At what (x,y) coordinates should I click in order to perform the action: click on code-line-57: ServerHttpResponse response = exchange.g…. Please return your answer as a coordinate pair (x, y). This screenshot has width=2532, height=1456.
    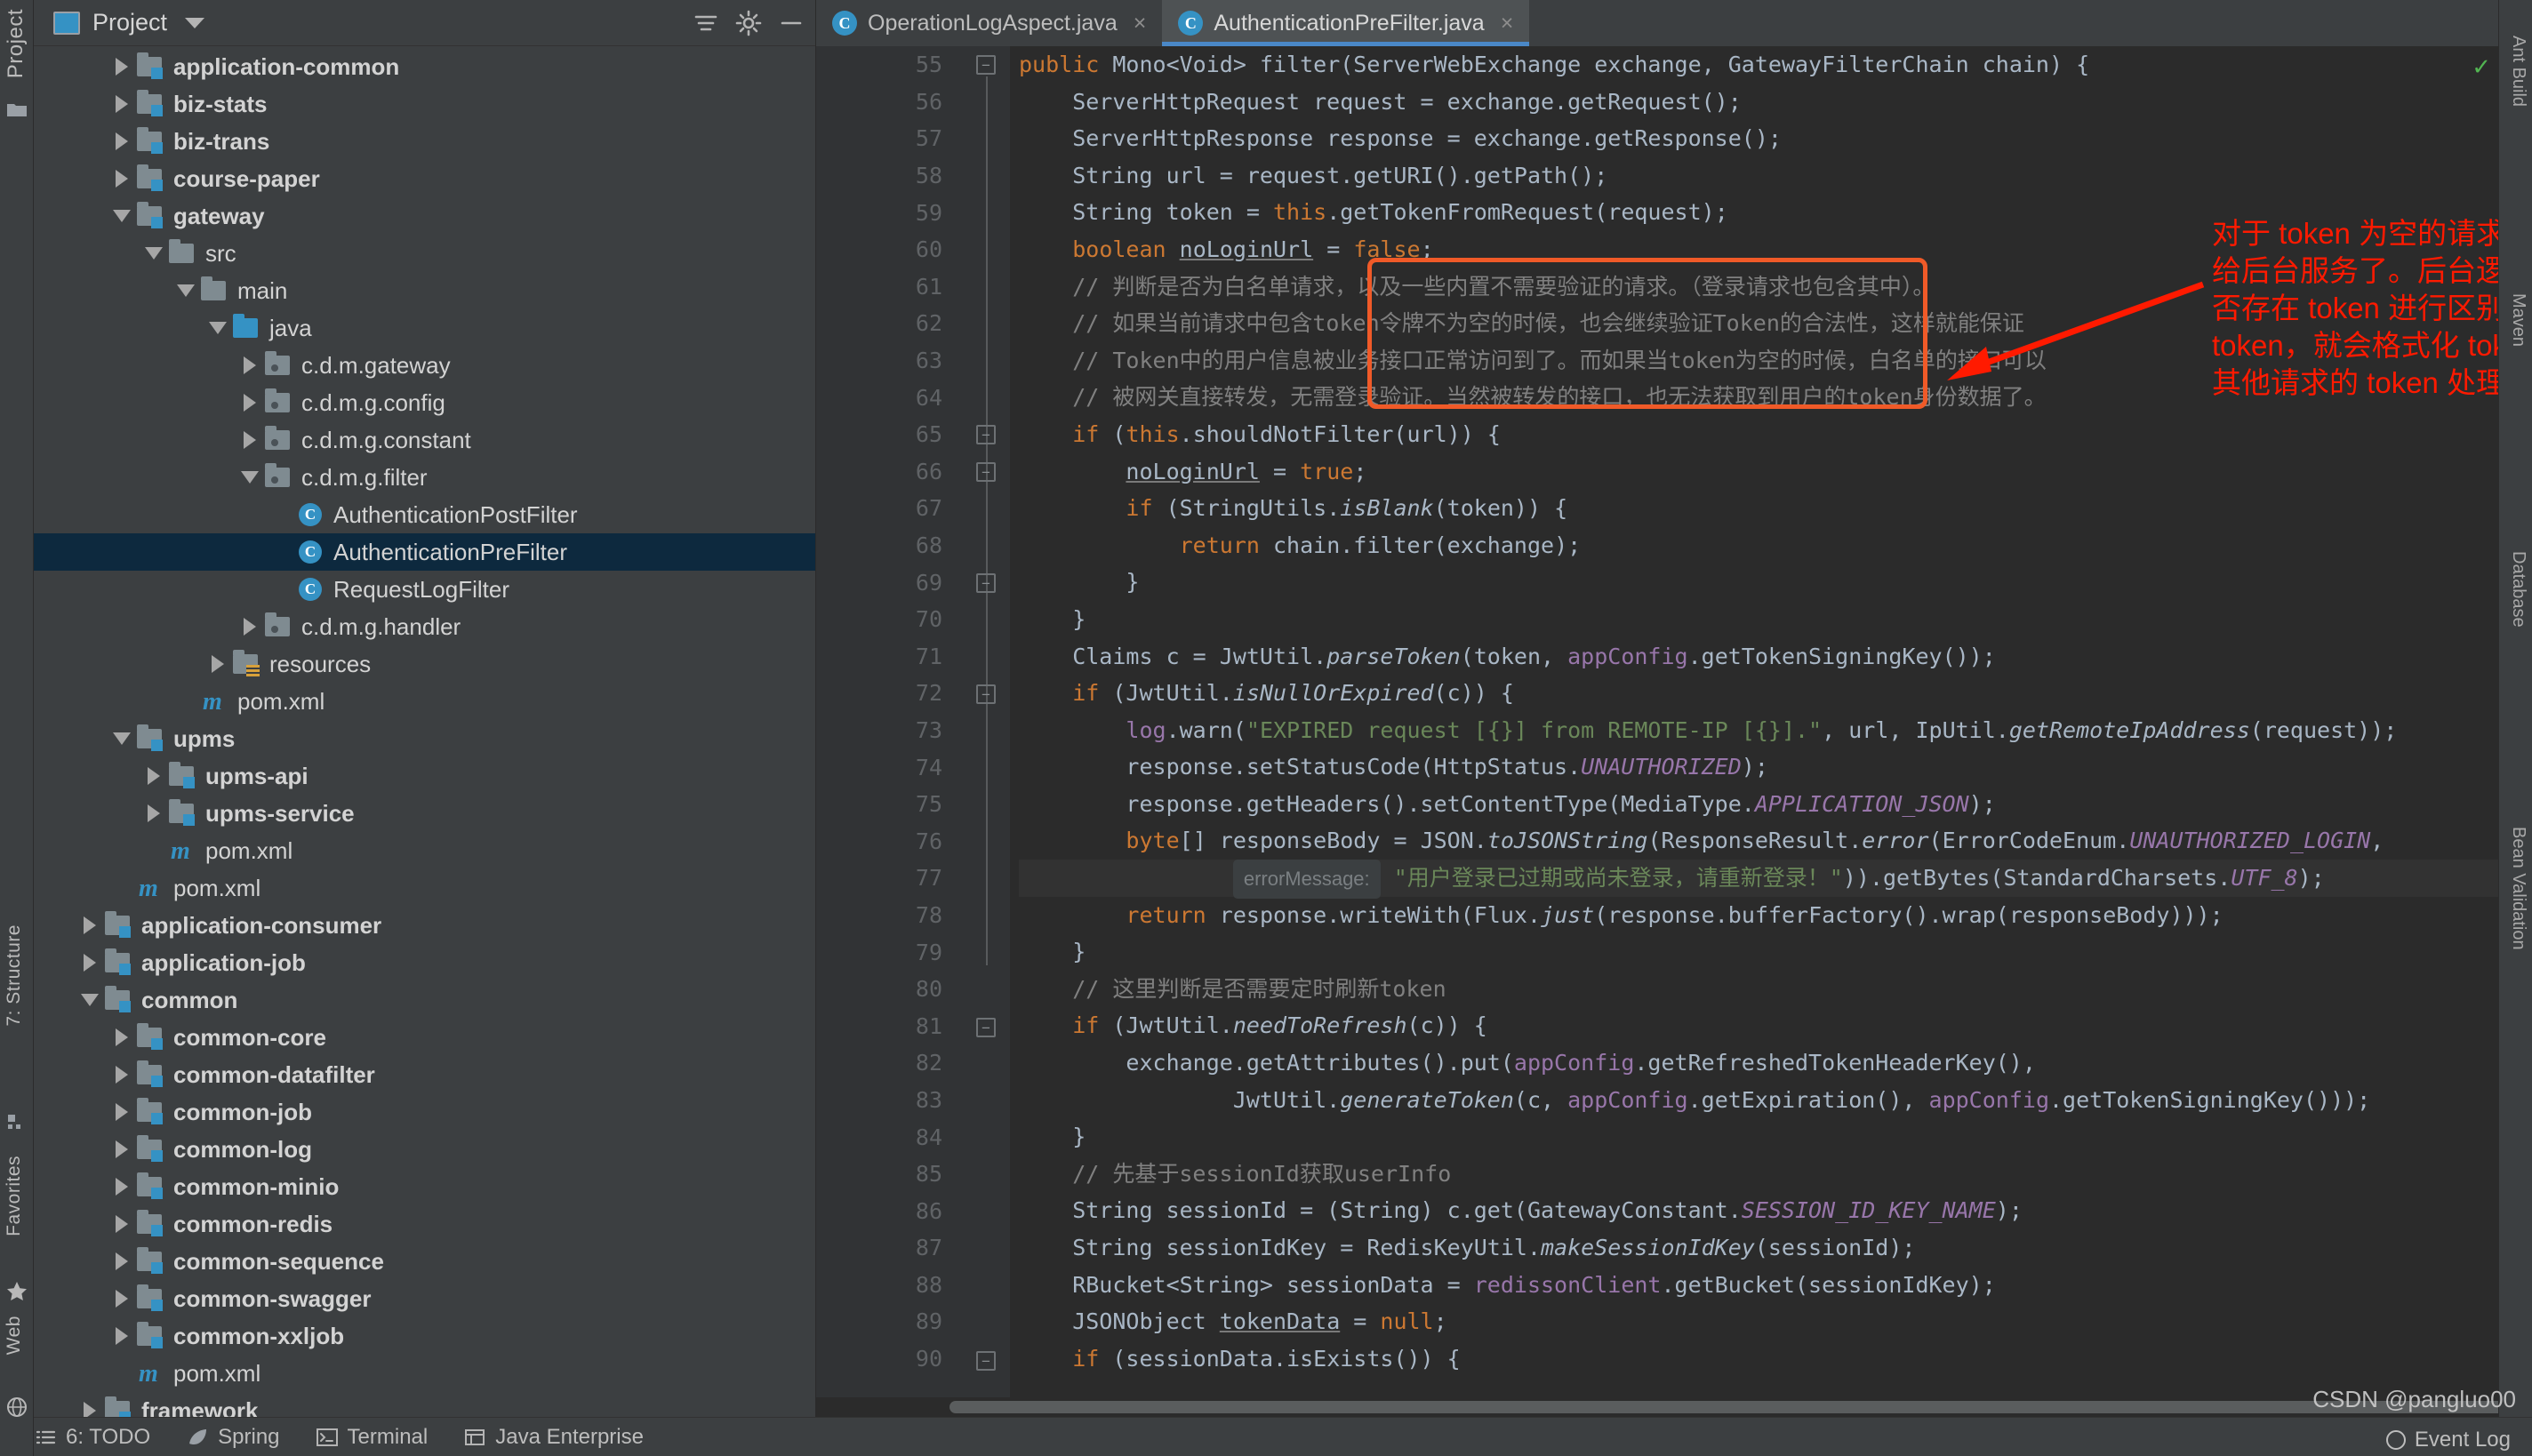
    Looking at the image, I should click on (1775, 138).